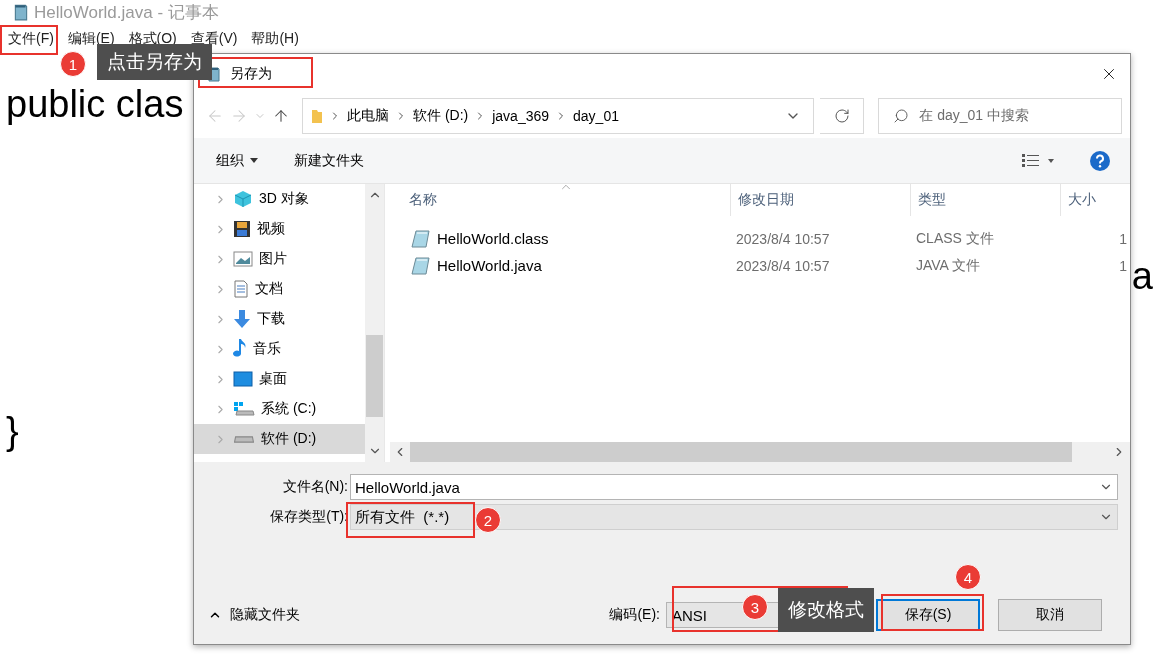 Image resolution: width=1154 pixels, height=671 pixels. What do you see at coordinates (271, 319) in the screenshot?
I see `nav-label: 下载` at bounding box center [271, 319].